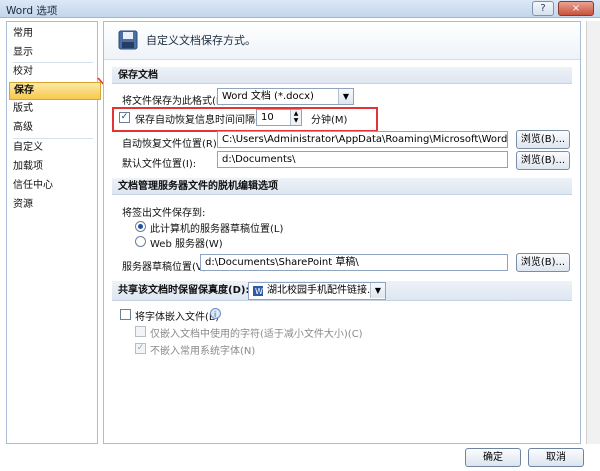  I want to click on no-common-fonts-label: 不嵌入常用系统字体(N), so click(203, 351).